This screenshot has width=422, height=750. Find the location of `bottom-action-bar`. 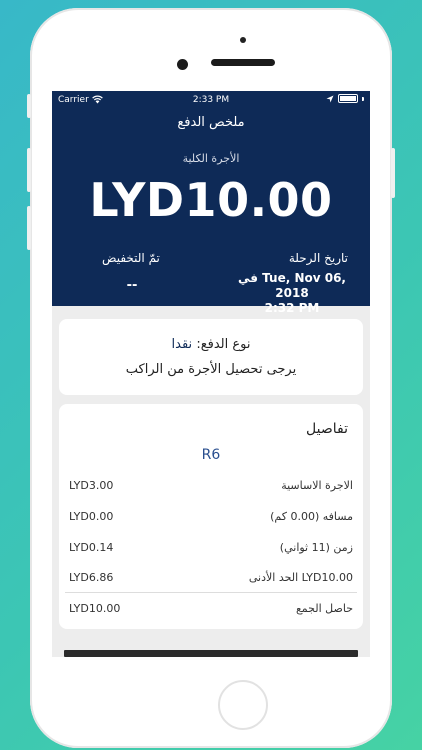

bottom-action-bar is located at coordinates (211, 653).